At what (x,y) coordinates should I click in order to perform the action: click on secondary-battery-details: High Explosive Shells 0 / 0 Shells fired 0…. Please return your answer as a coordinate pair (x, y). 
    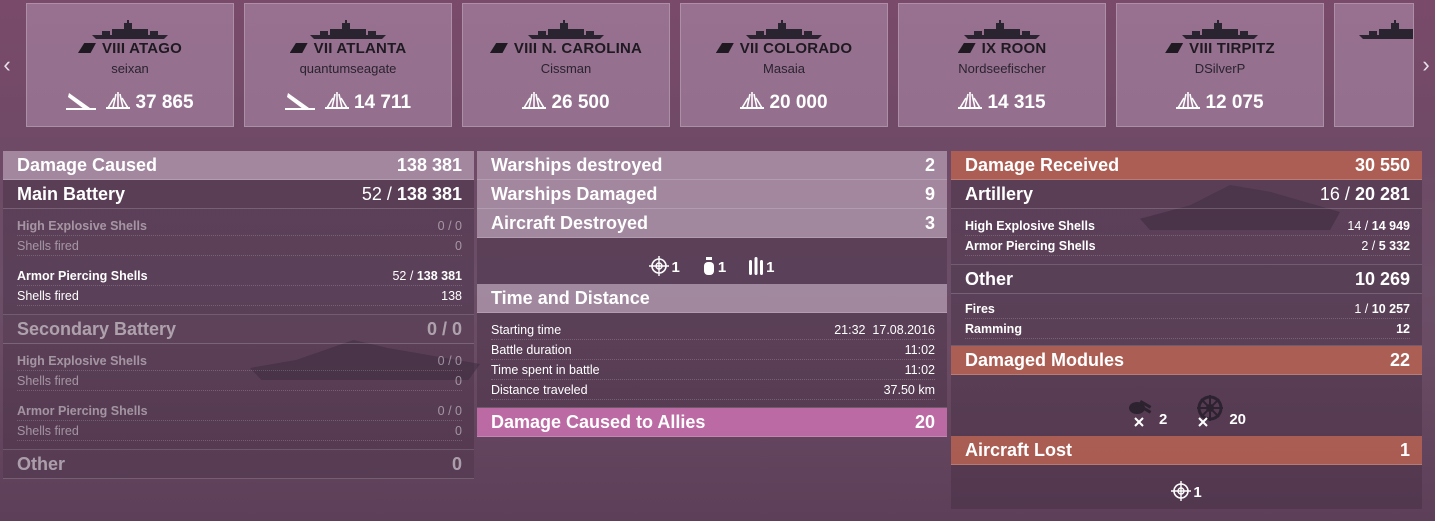
    Looking at the image, I should click on (238, 397).